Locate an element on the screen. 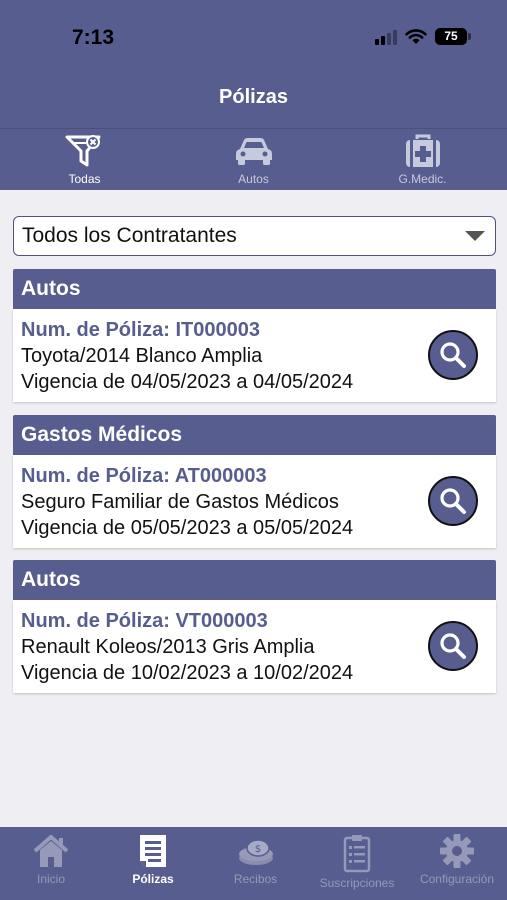  signal-icon is located at coordinates (386, 37).